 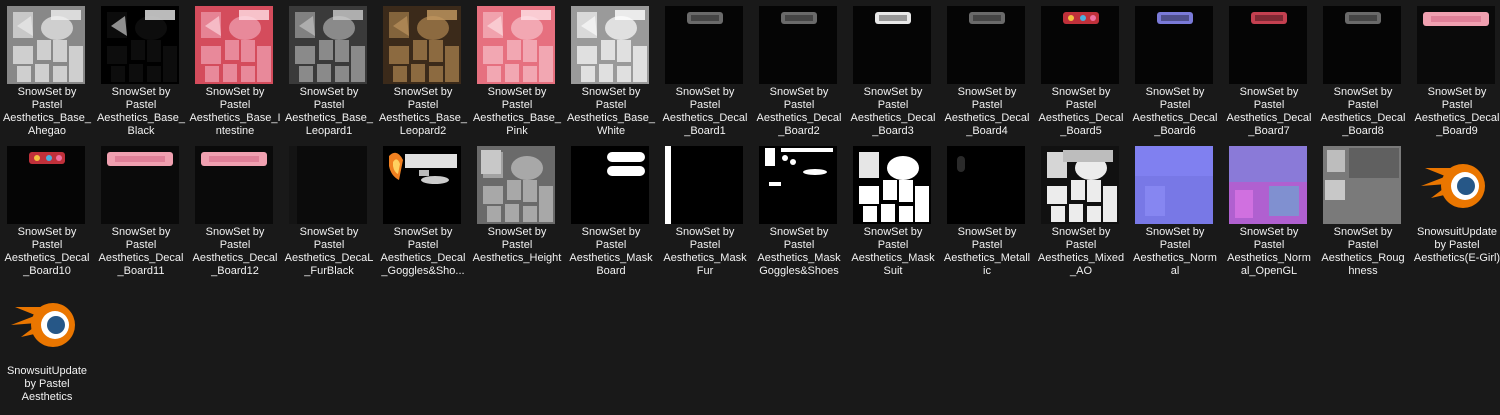 What do you see at coordinates (611, 251) in the screenshot?
I see `file-name-label: SnowSet by Pastel Aesthetics_Mask Board` at bounding box center [611, 251].